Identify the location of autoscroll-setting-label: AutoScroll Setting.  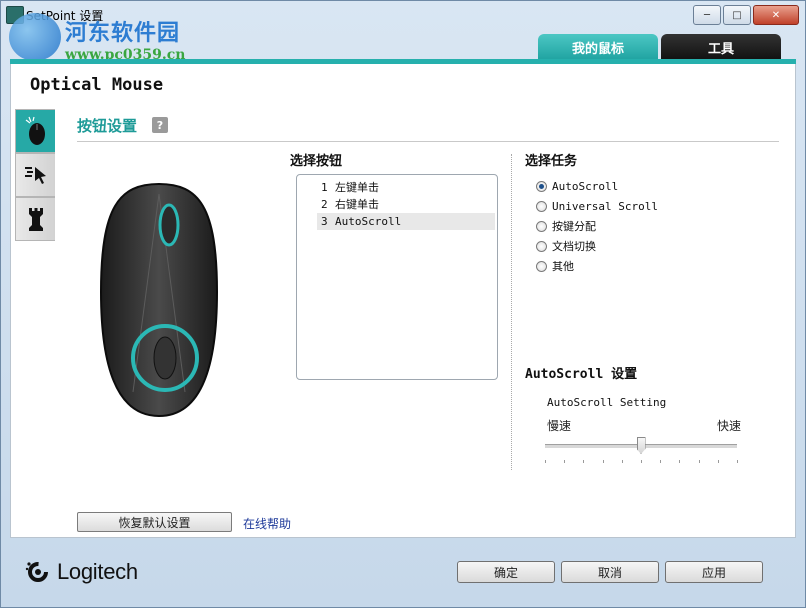
(607, 402).